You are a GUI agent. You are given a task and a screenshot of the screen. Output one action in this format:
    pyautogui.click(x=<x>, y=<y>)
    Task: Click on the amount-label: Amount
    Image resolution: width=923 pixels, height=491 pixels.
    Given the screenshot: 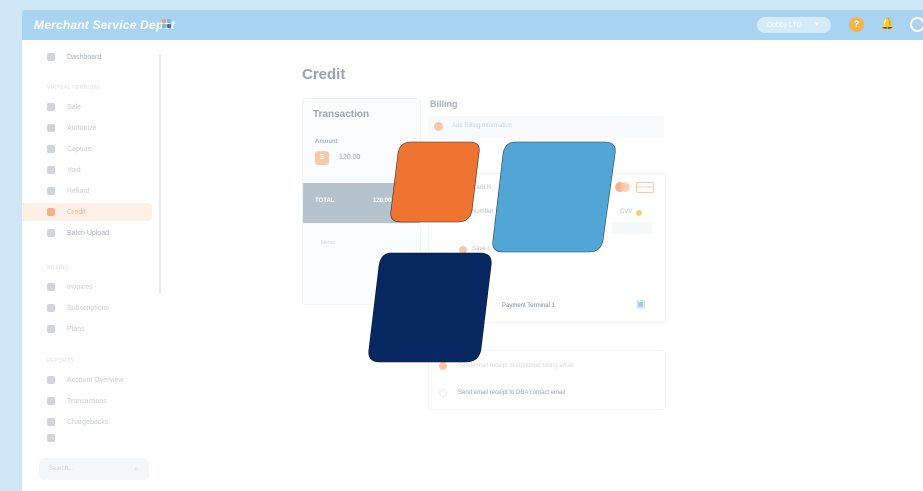 What is the action you would take?
    pyautogui.click(x=326, y=142)
    